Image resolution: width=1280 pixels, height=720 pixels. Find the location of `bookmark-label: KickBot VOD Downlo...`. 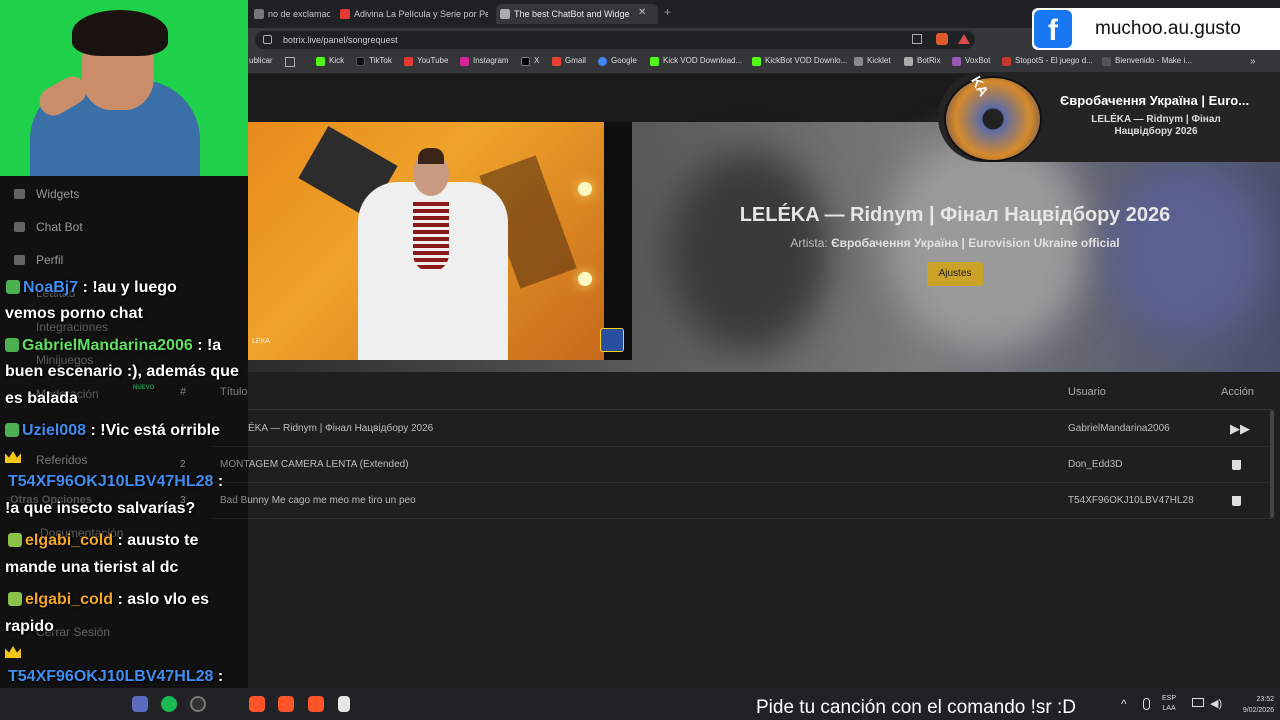

bookmark-label: KickBot VOD Downlo... is located at coordinates (806, 60).